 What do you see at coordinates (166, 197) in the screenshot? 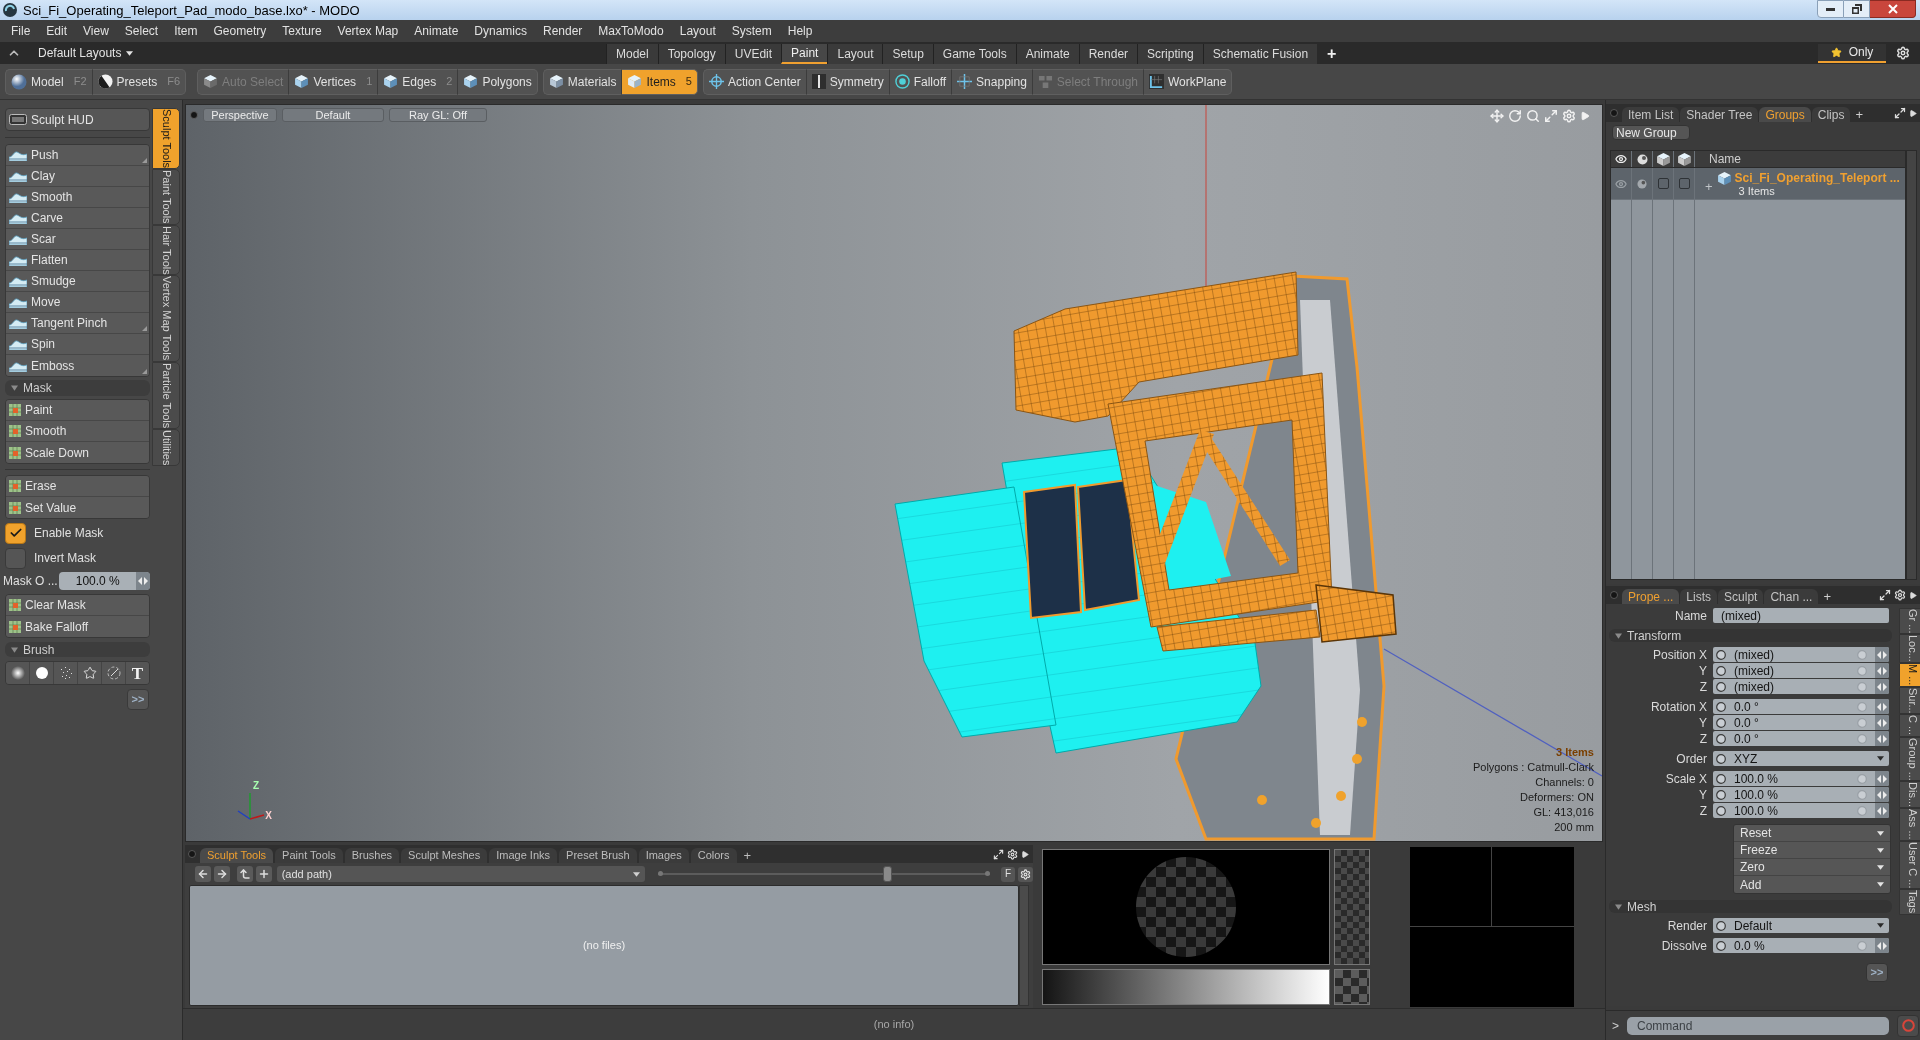
I see `vertical-tab: Paint Tools` at bounding box center [166, 197].